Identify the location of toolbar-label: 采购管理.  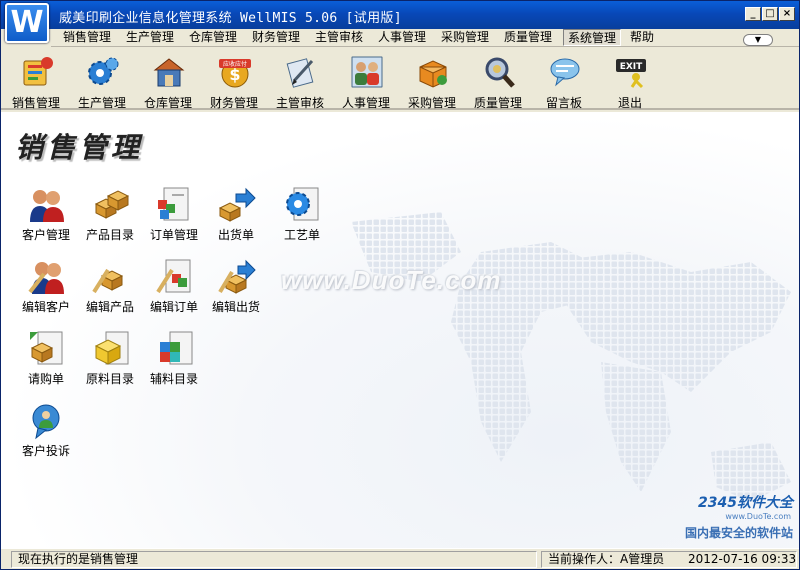
(431, 103).